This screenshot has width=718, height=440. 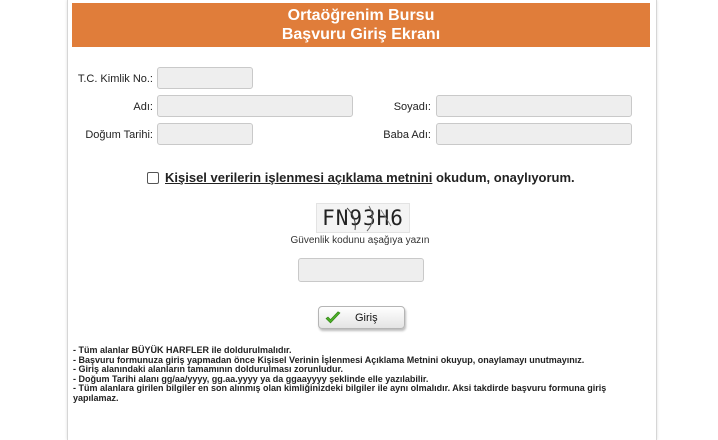 What do you see at coordinates (534, 134) in the screenshot?
I see `baba-adi-input` at bounding box center [534, 134].